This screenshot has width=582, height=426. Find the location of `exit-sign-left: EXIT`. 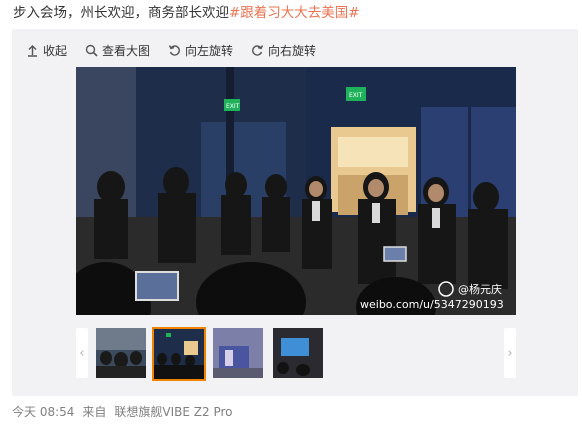

exit-sign-left: EXIT is located at coordinates (233, 106).